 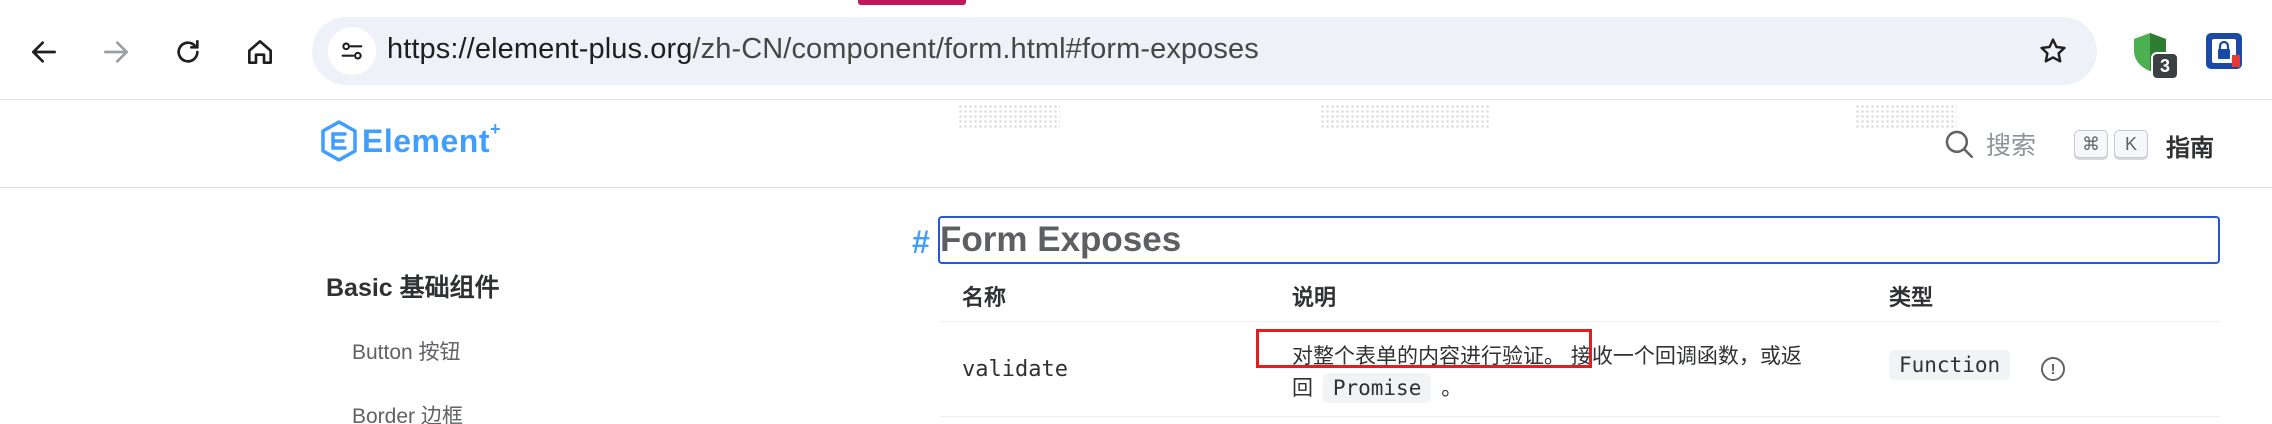 I want to click on type-cell: Function, so click(x=1950, y=365).